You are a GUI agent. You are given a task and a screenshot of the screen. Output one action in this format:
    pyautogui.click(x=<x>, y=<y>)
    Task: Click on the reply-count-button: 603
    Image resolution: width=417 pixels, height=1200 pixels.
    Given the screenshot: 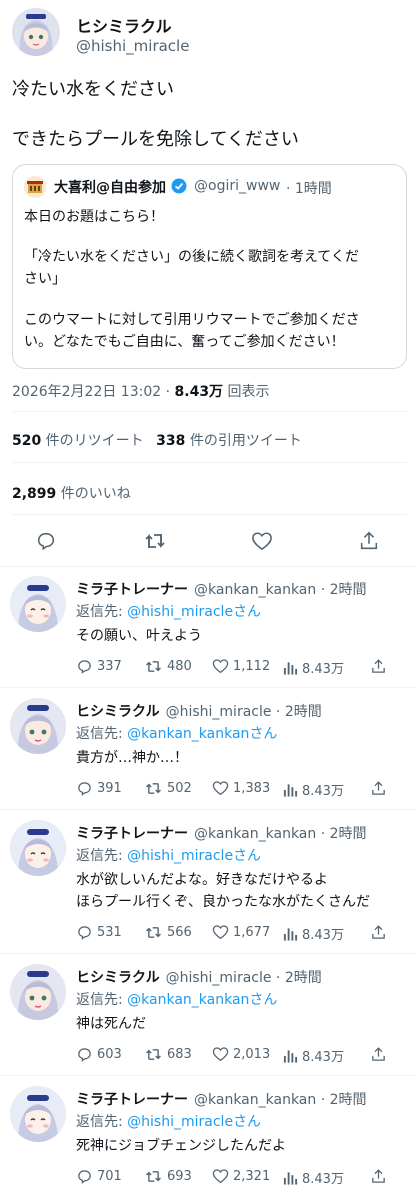 What is the action you would take?
    pyautogui.click(x=99, y=1054)
    